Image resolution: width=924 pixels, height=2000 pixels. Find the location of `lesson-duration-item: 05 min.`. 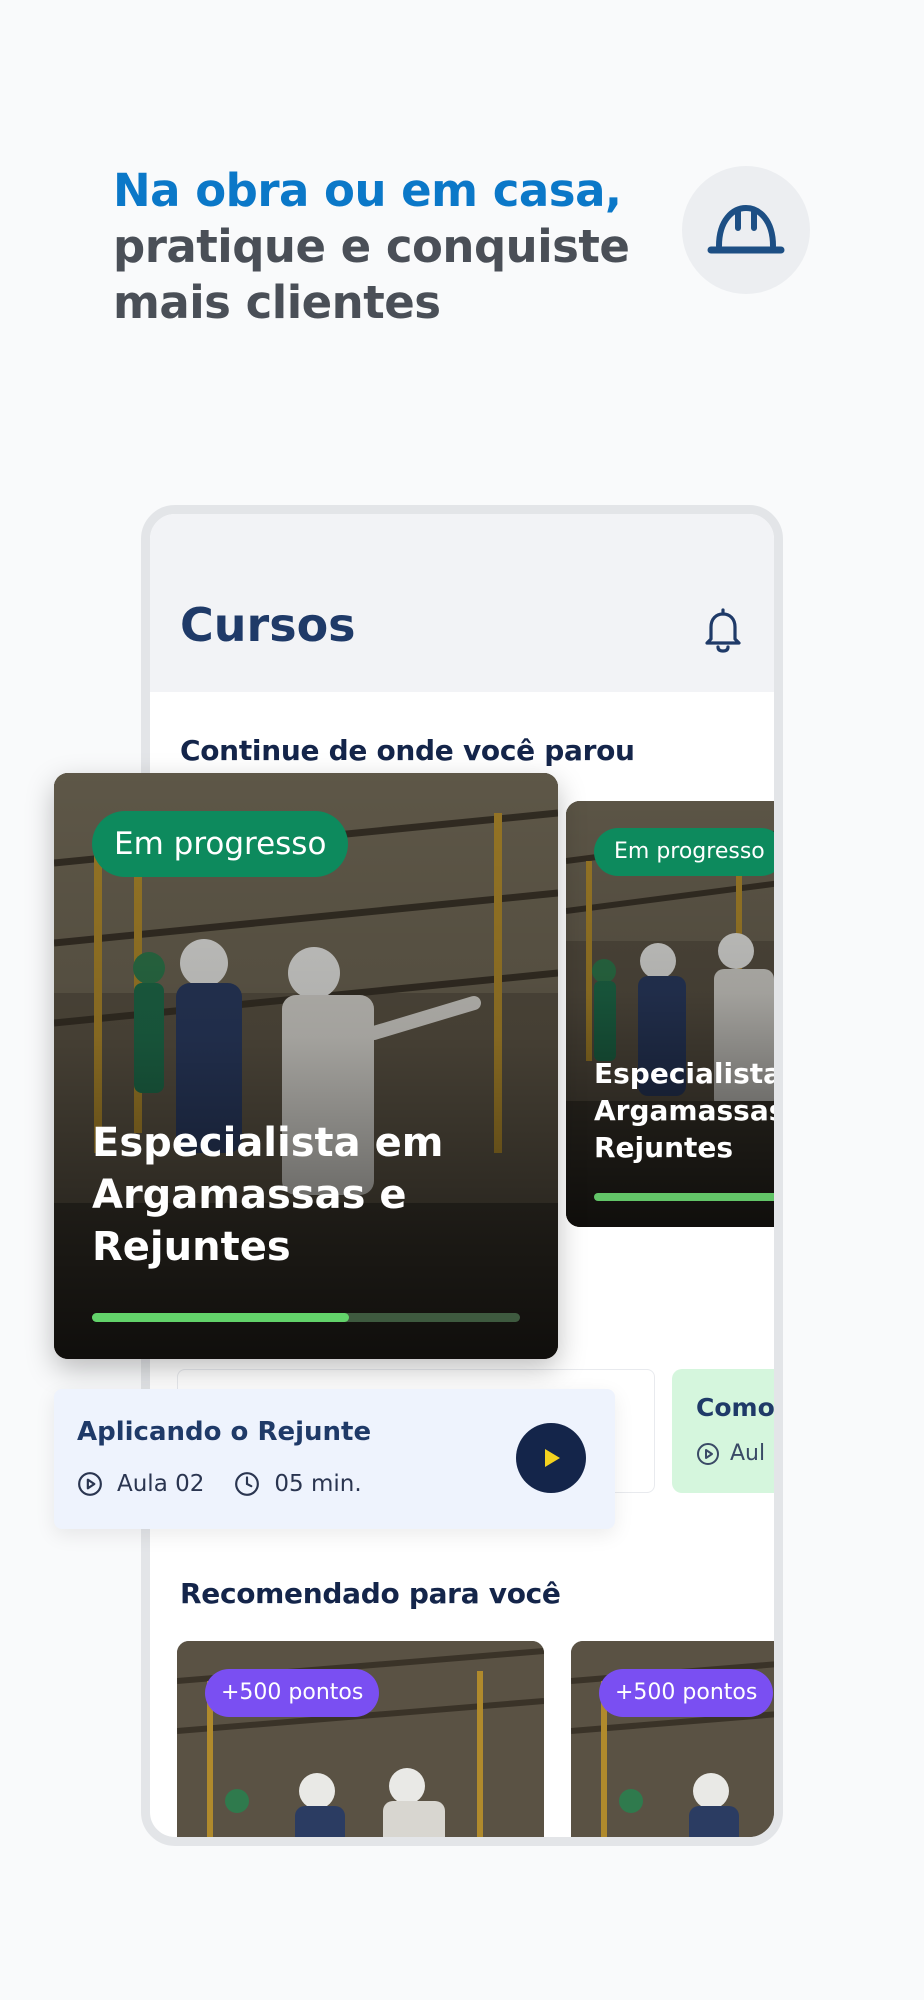

lesson-duration-item: 05 min. is located at coordinates (298, 1484).